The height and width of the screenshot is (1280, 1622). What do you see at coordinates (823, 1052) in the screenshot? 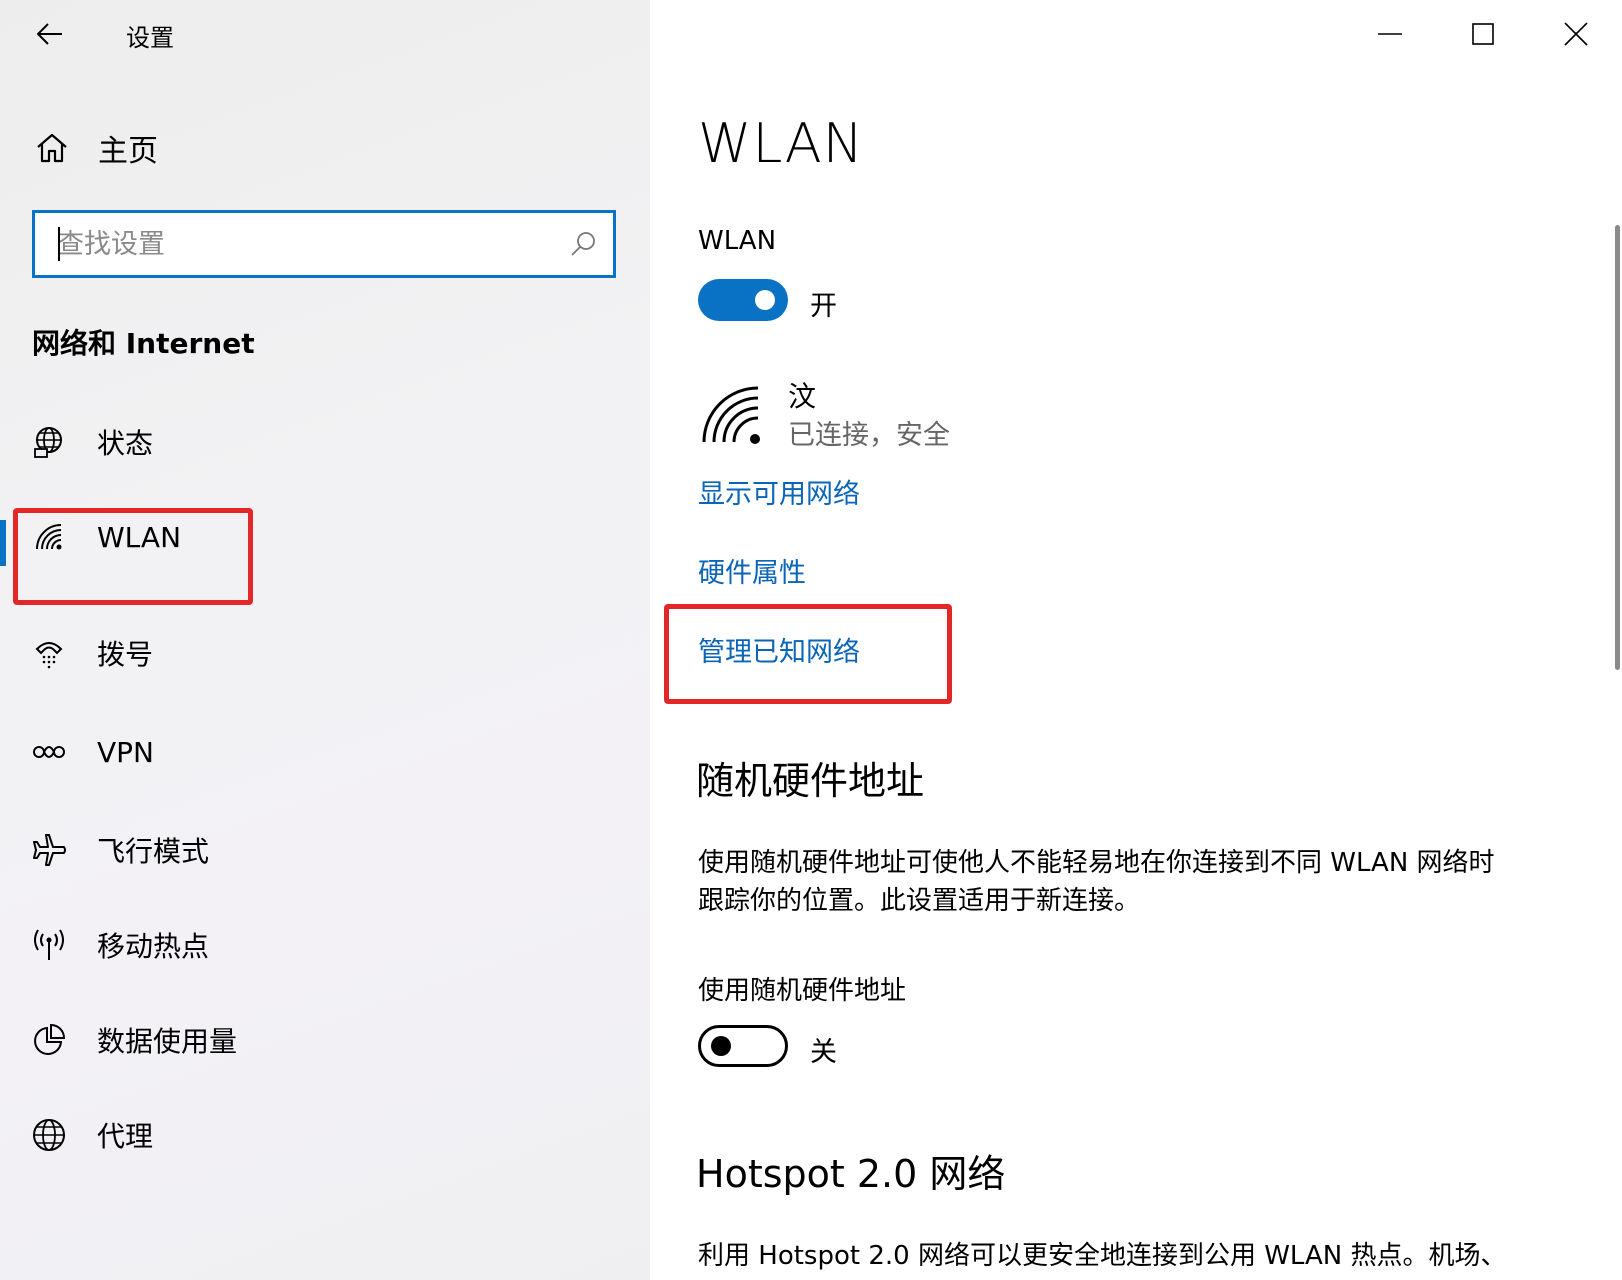
I see `random-mac-toggle-state: 关` at bounding box center [823, 1052].